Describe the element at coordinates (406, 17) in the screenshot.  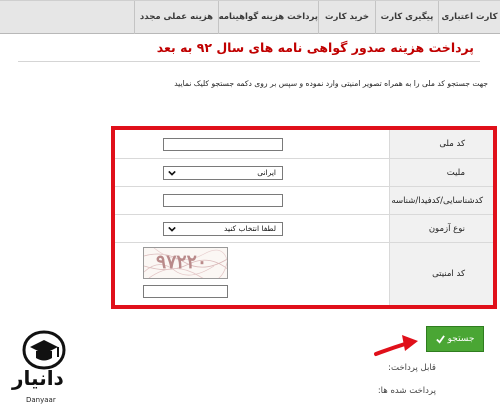
I see `nav-card-tracking: پیگیری کارت` at that location.